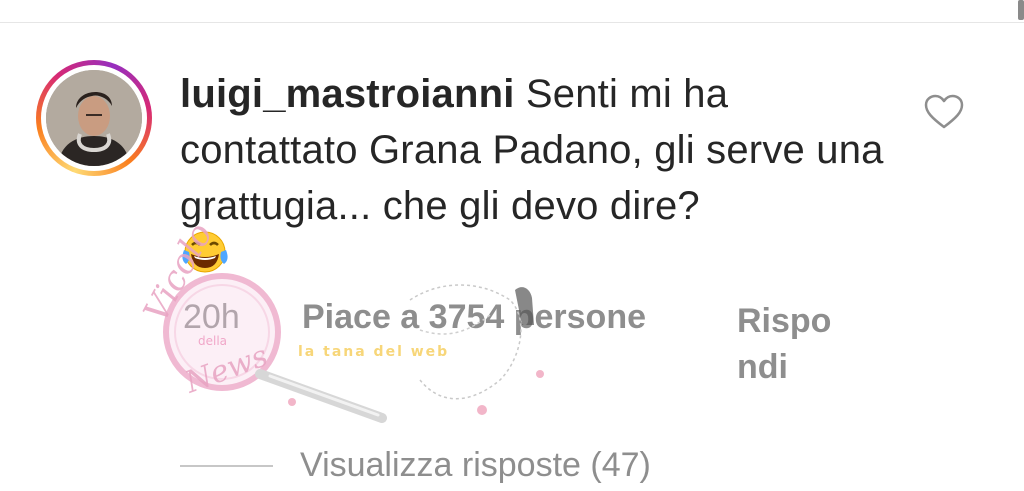 This screenshot has height=491, width=1024. What do you see at coordinates (784, 321) in the screenshot?
I see `reply-label-line1: Rispo` at bounding box center [784, 321].